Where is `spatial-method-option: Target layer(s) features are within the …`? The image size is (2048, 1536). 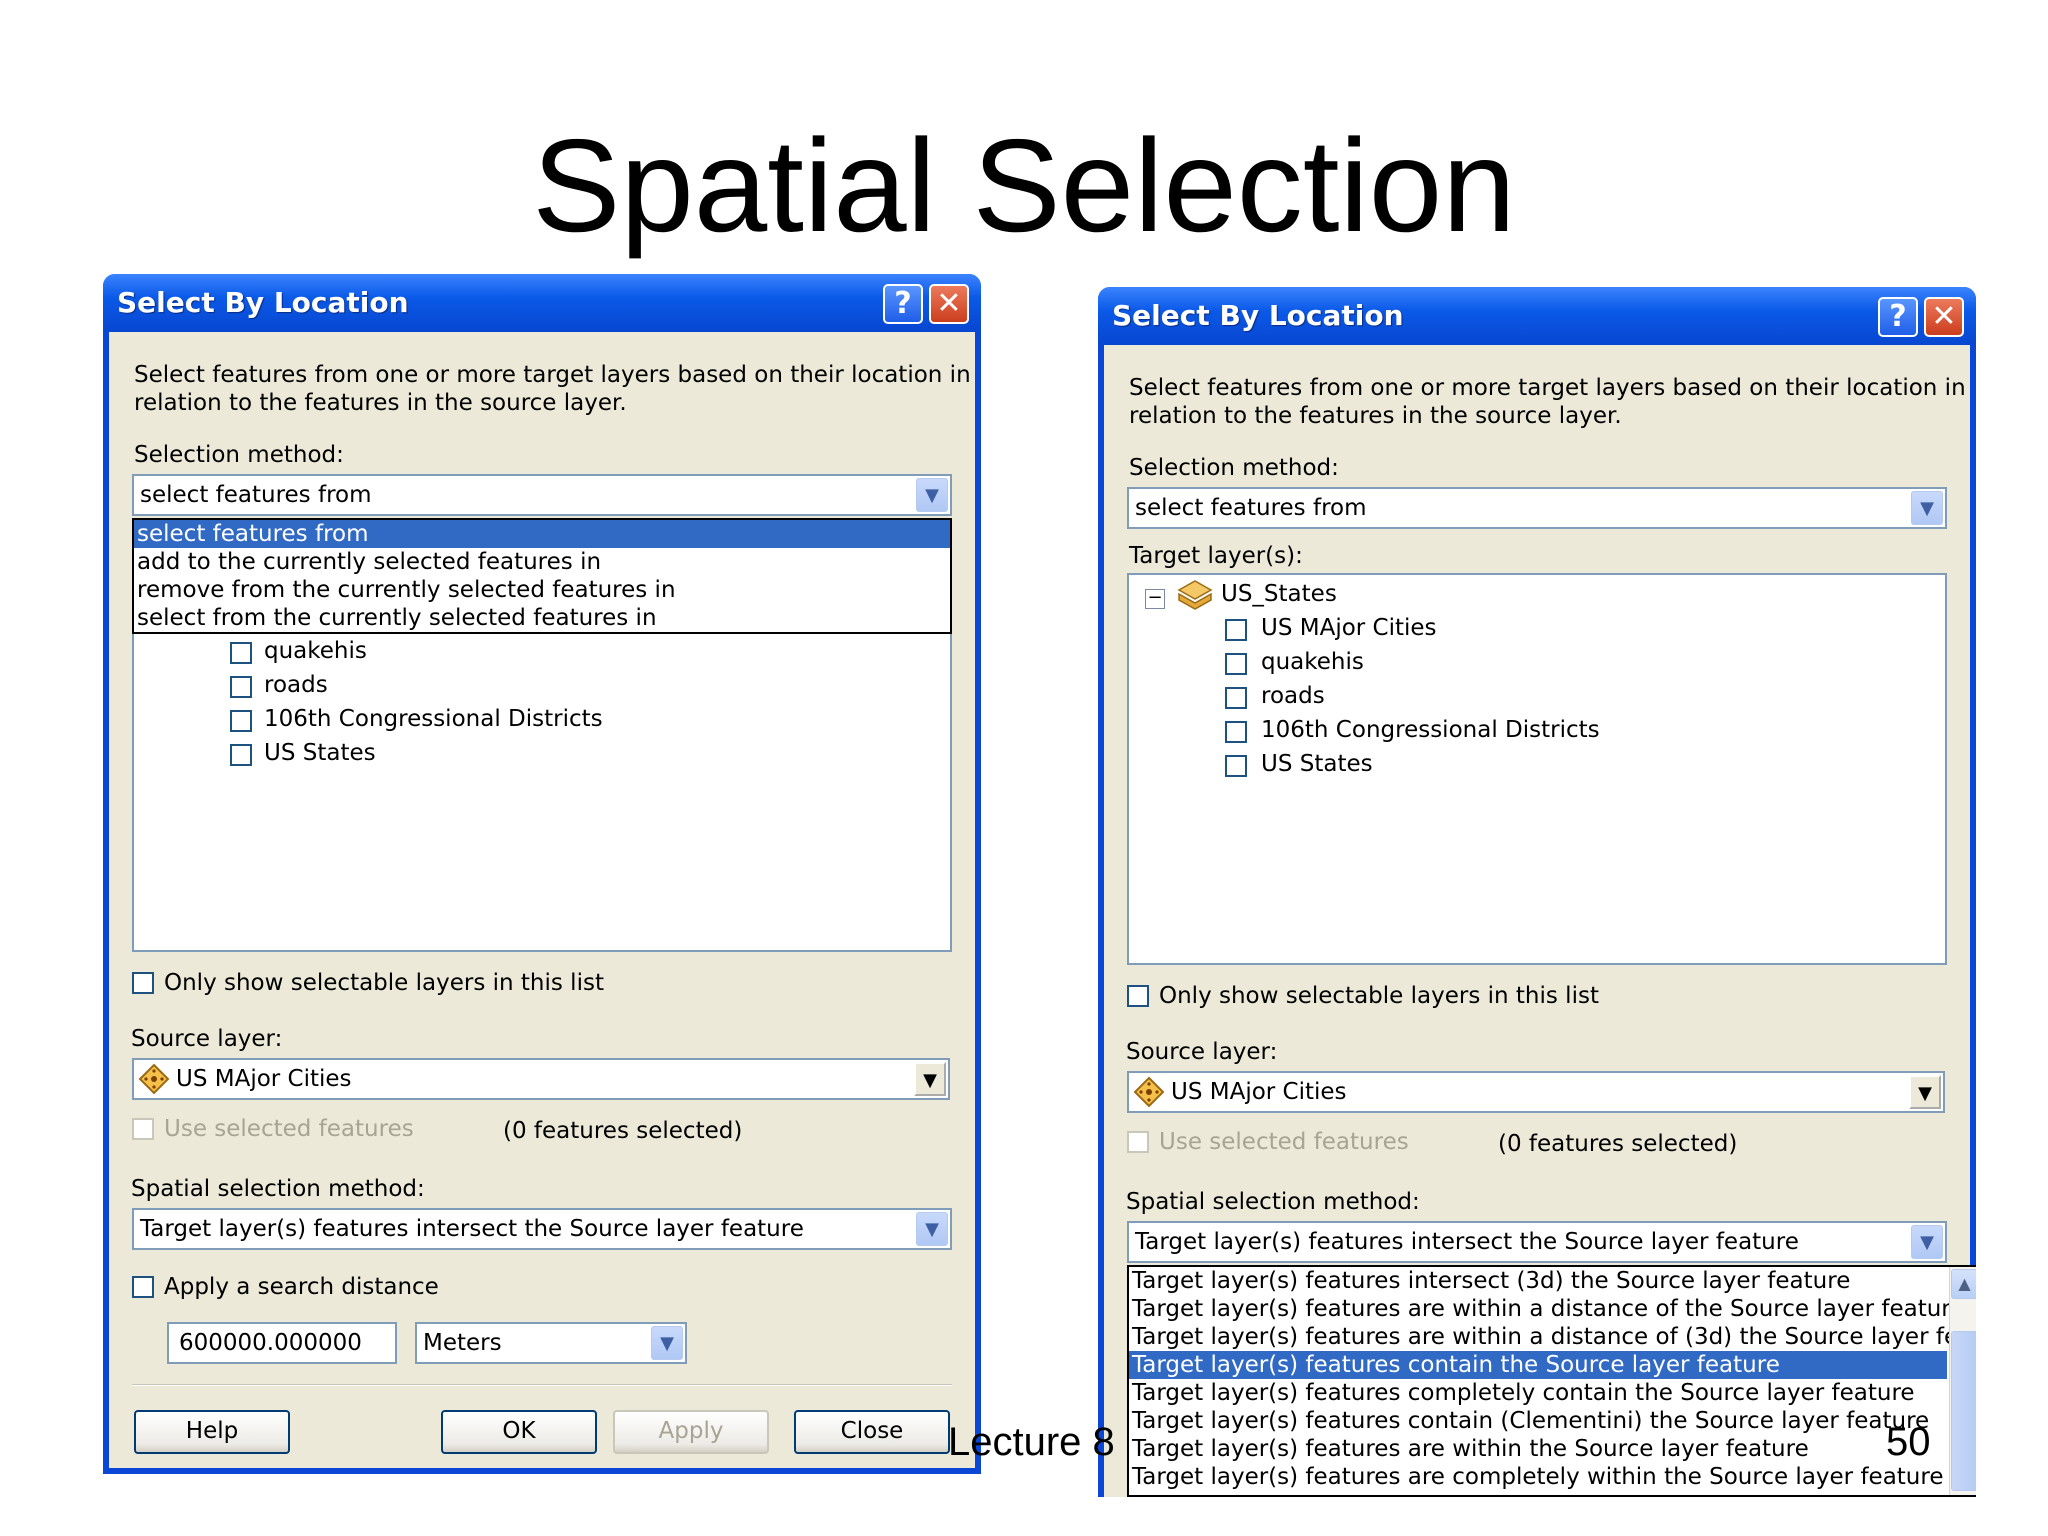
spatial-method-option: Target layer(s) features are within the … is located at coordinates (1538, 1449).